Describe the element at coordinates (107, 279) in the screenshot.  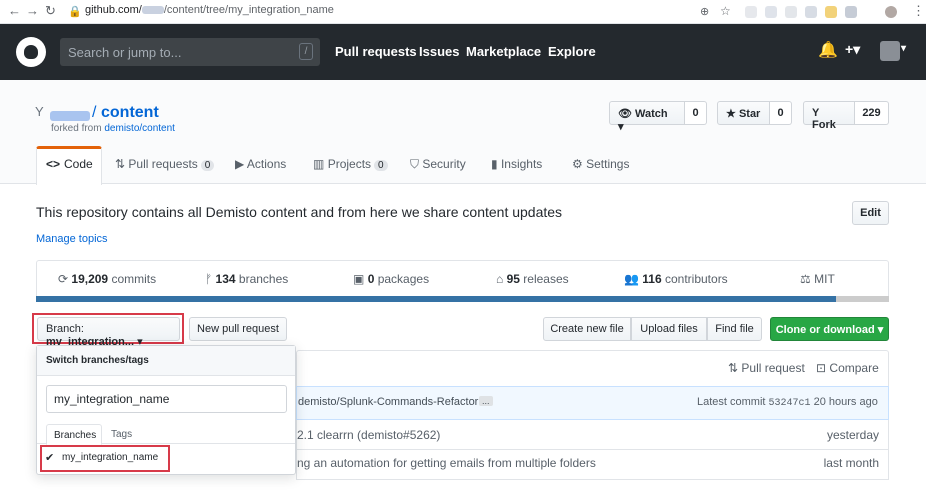
I see `commits-link: ⟳ 19,209 commits` at that location.